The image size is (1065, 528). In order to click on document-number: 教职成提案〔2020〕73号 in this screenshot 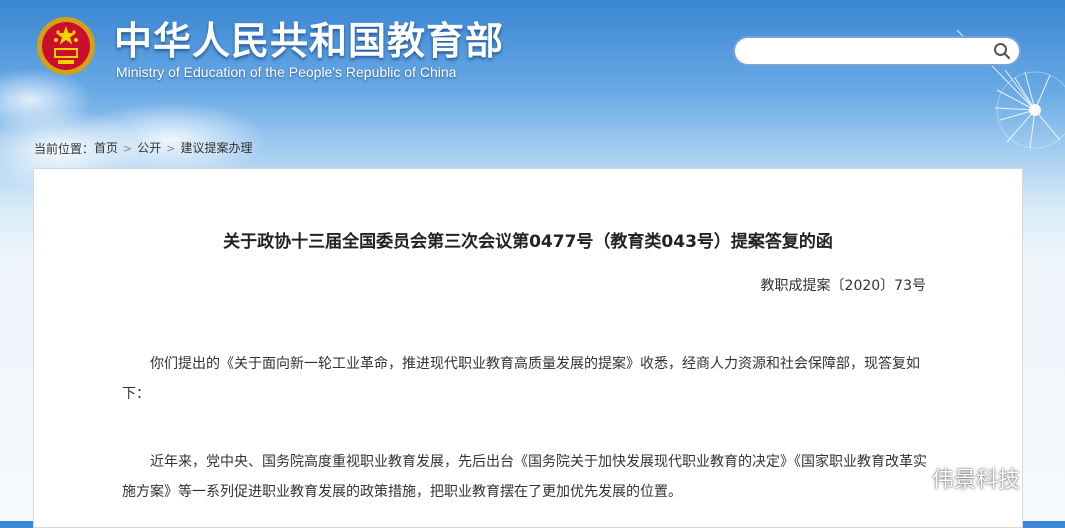, I will do `click(843, 286)`.